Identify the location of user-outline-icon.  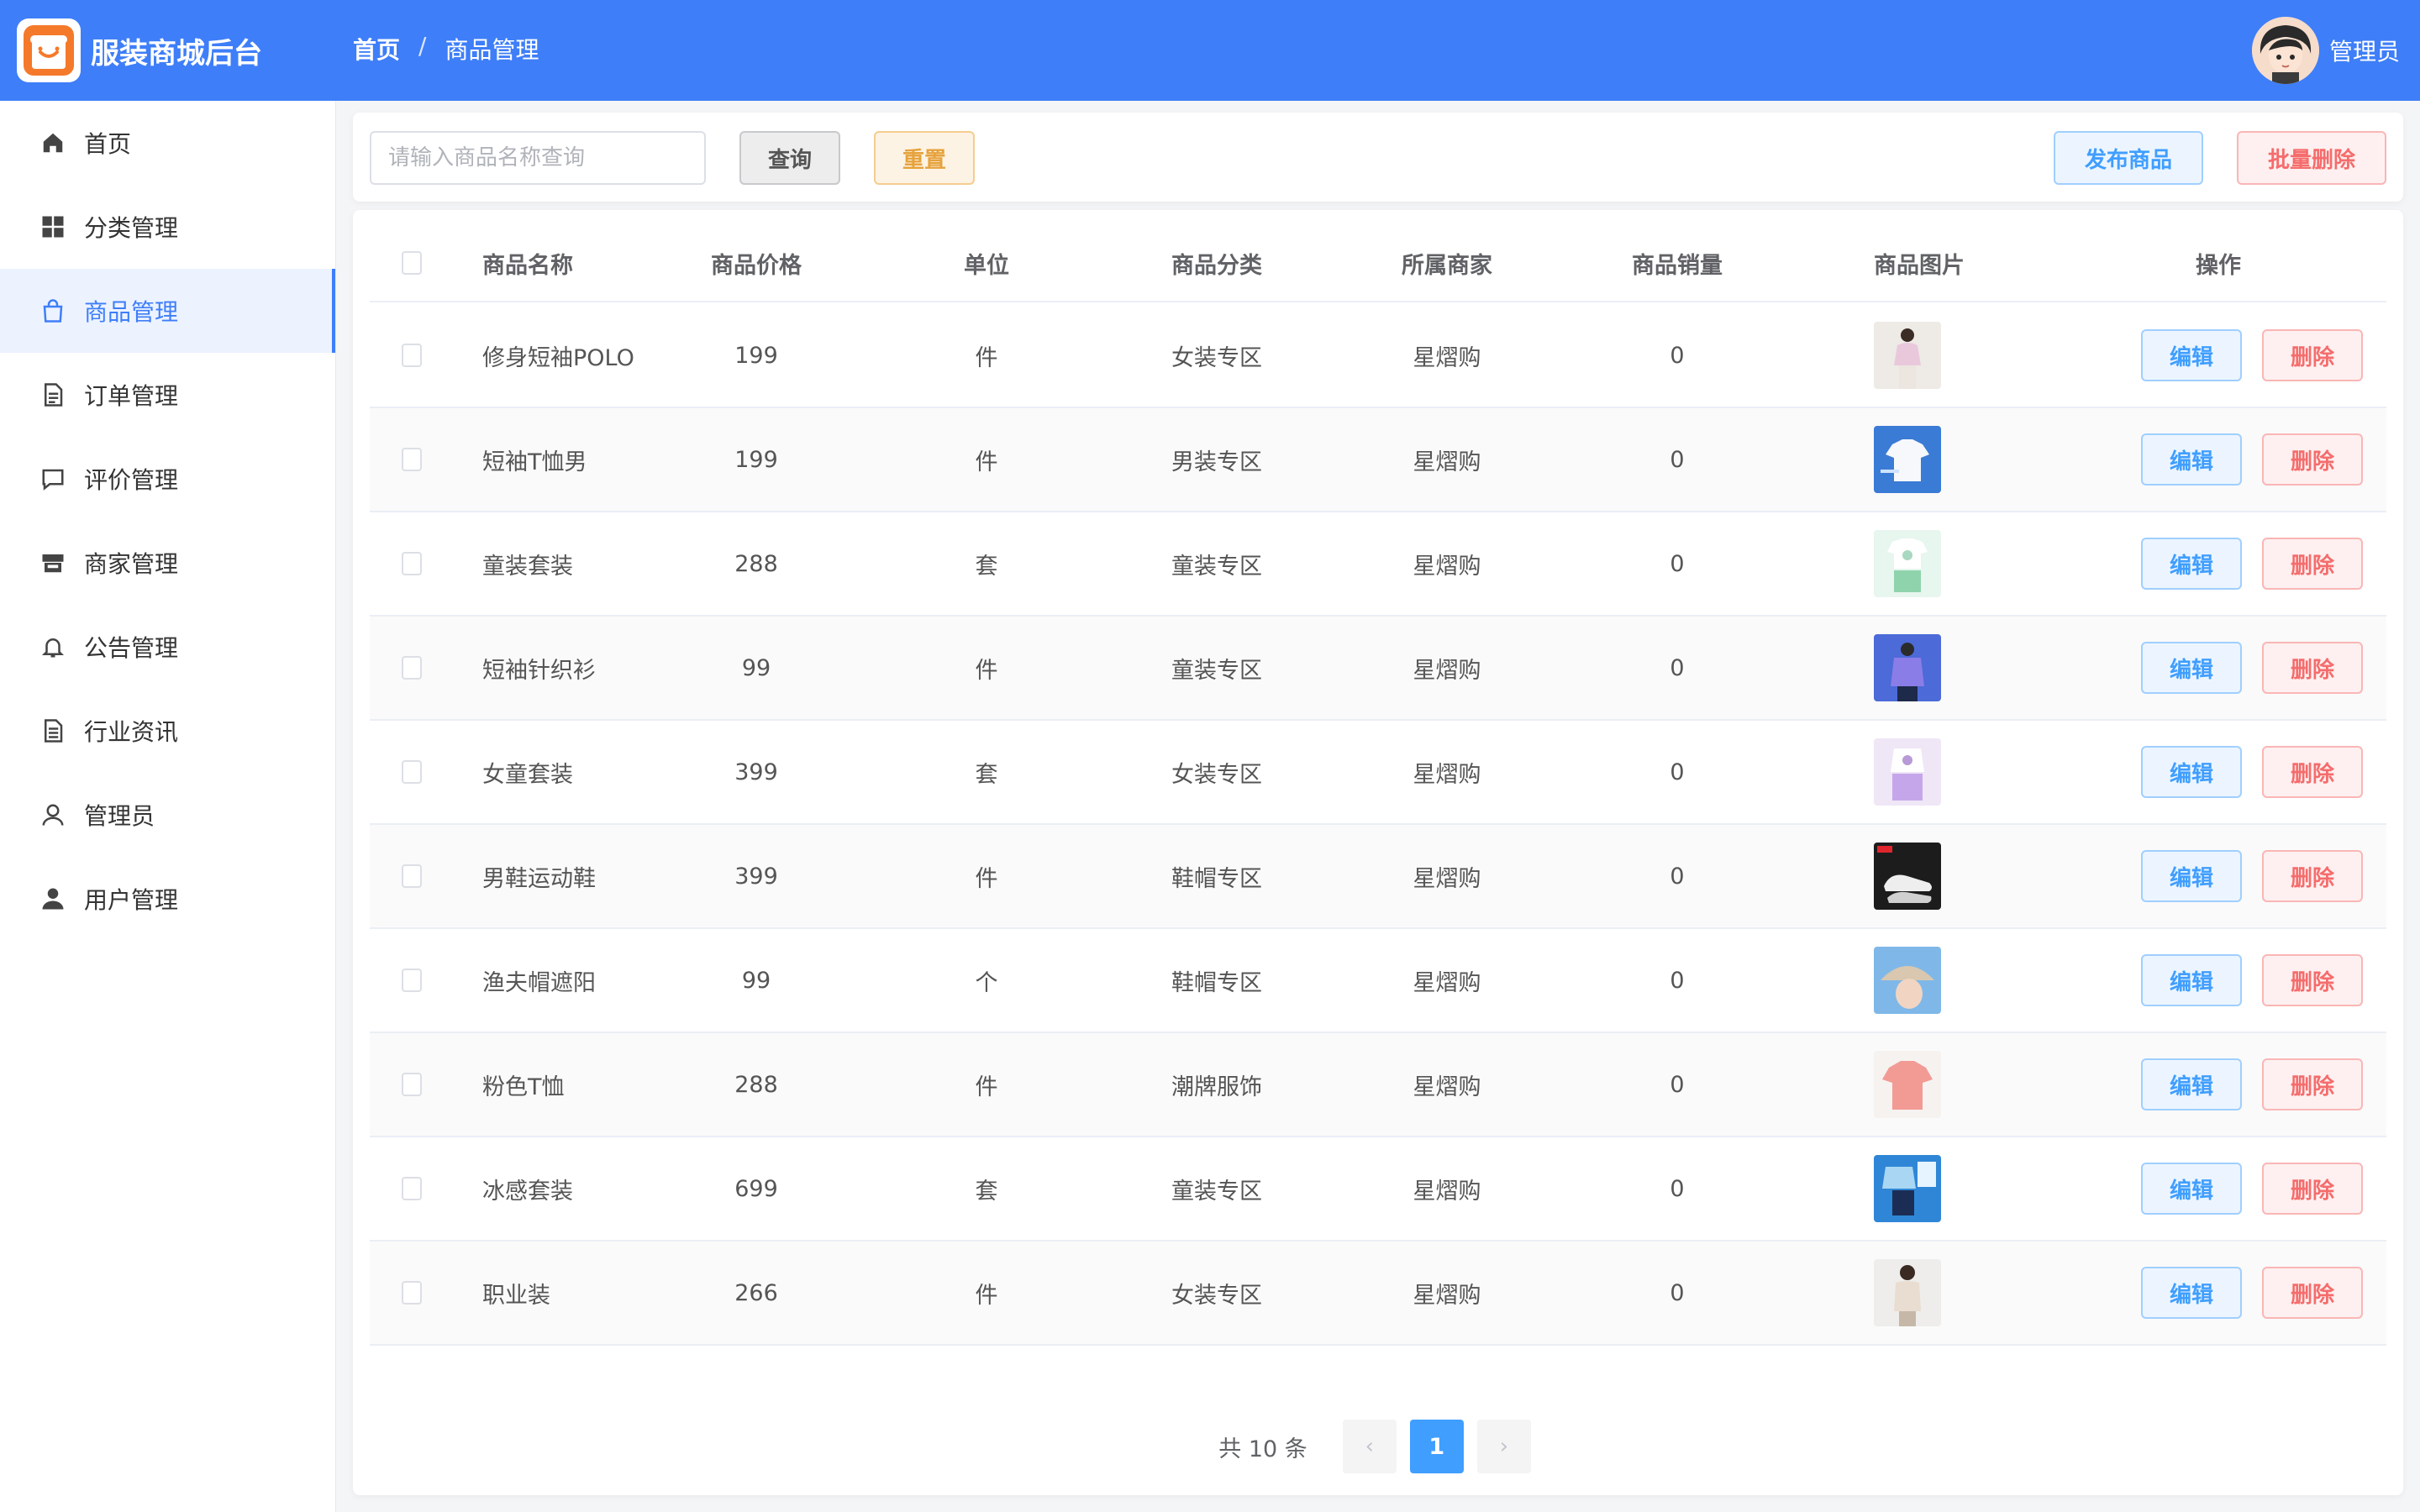
(53, 815).